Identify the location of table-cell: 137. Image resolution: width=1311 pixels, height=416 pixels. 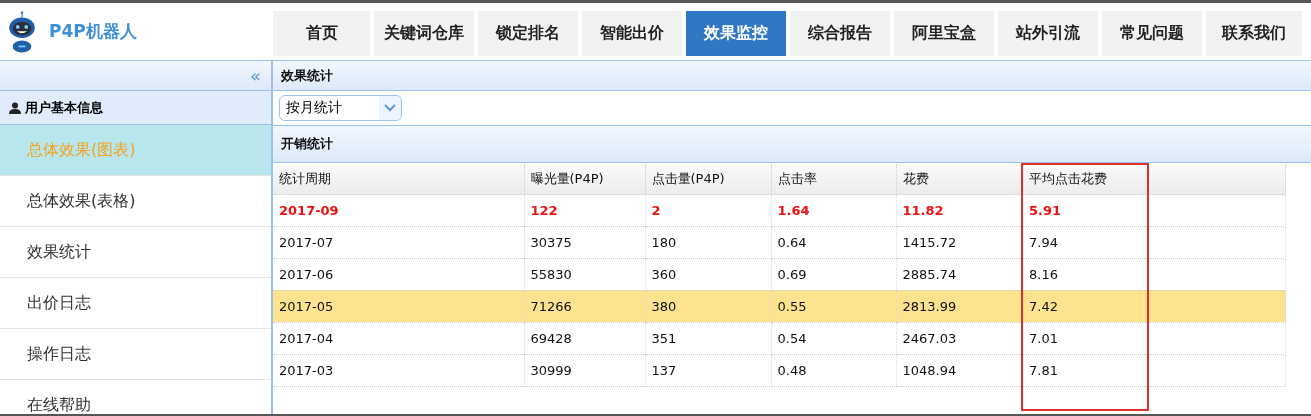
(708, 370).